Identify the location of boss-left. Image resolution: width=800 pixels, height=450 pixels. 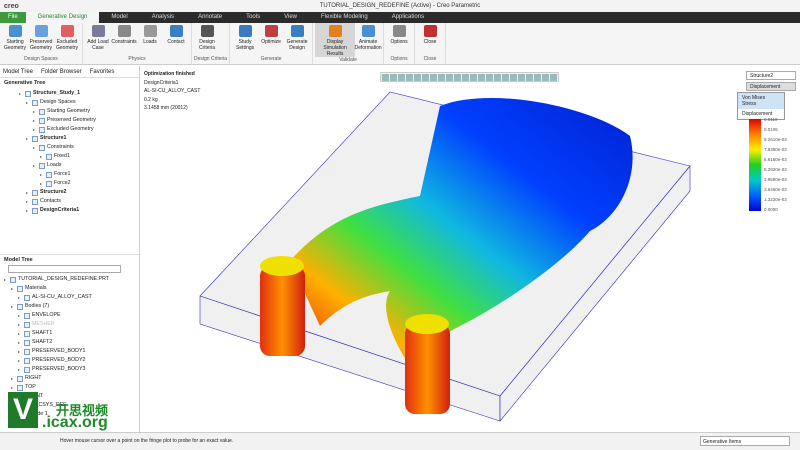
(282, 306).